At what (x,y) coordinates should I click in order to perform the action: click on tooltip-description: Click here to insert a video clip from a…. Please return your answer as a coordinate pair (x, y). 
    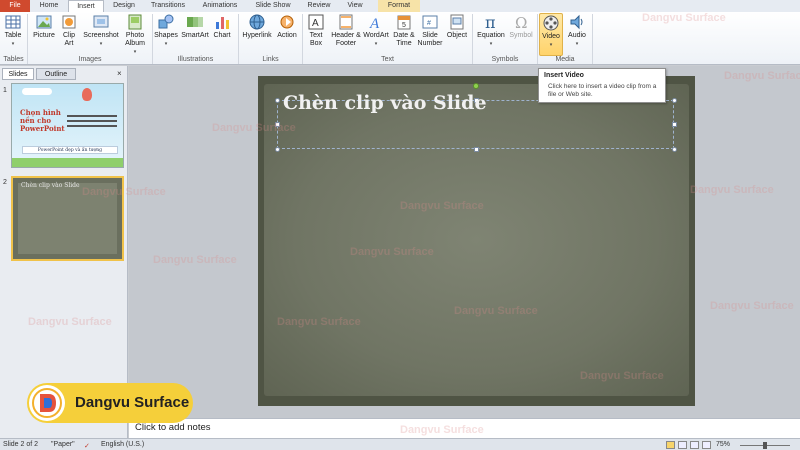
    Looking at the image, I should click on (602, 90).